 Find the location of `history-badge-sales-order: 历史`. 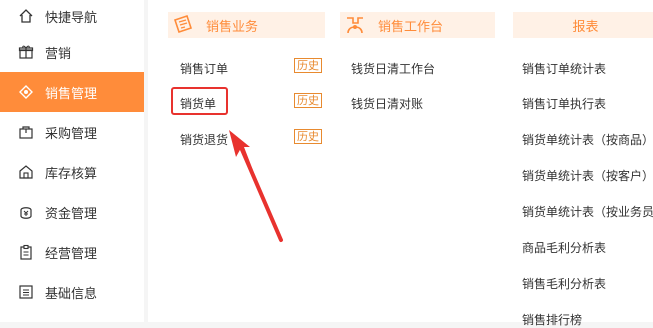

history-badge-sales-order: 历史 is located at coordinates (308, 65).